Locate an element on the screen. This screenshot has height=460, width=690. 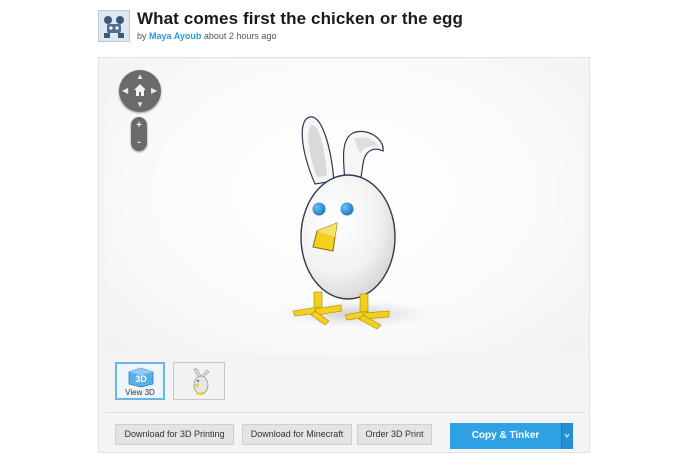
thumbnail-image is located at coordinates (199, 381).